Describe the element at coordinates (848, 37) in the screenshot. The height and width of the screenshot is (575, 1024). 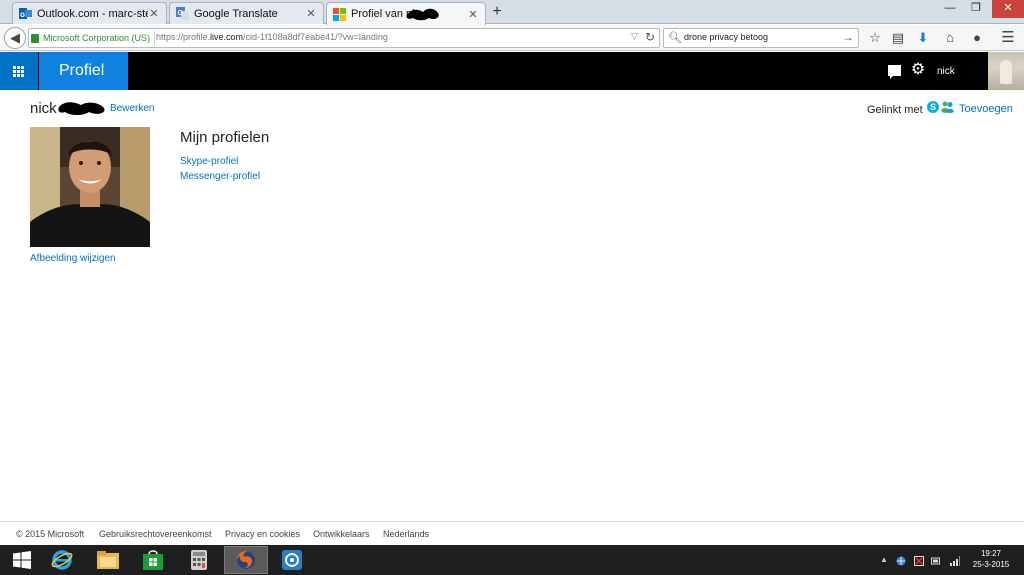
I see `search-go-icon: →` at that location.